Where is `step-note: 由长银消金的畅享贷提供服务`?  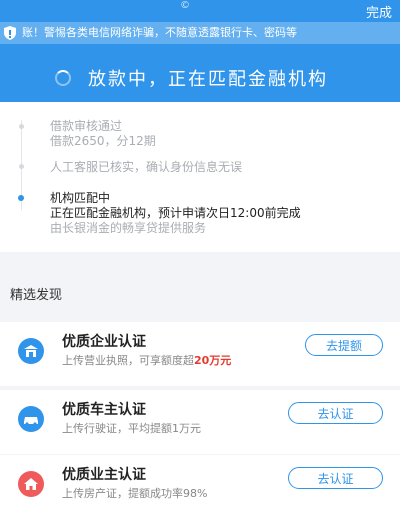 step-note: 由长银消金的畅享贷提供服务 is located at coordinates (128, 228).